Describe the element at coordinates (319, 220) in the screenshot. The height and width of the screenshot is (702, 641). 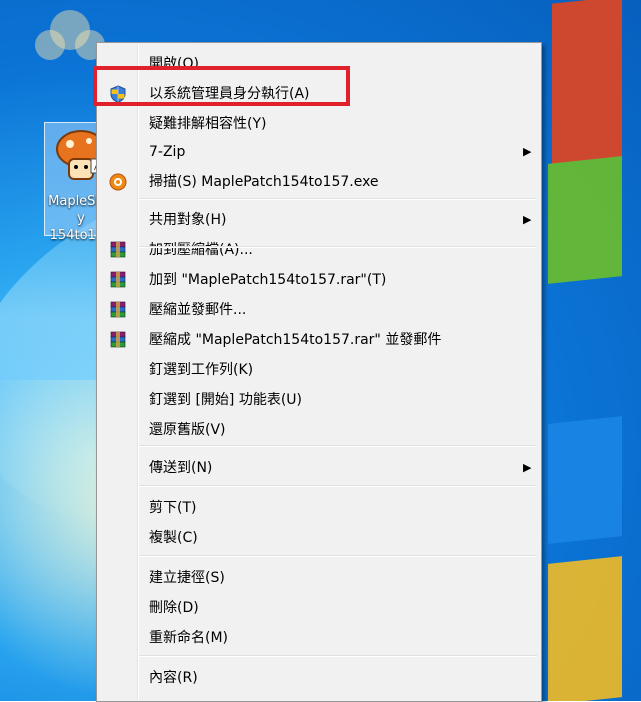
I see `menu-item-5: 共用對象(H) ▶` at that location.